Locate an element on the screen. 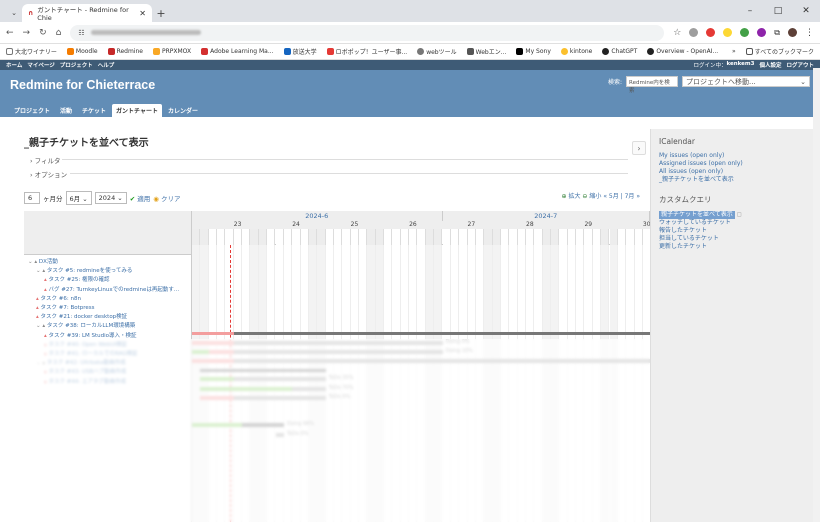 The image size is (820, 522). gantt-issue-subject: タスク #21: docker desktop検証 is located at coordinates (84, 317).